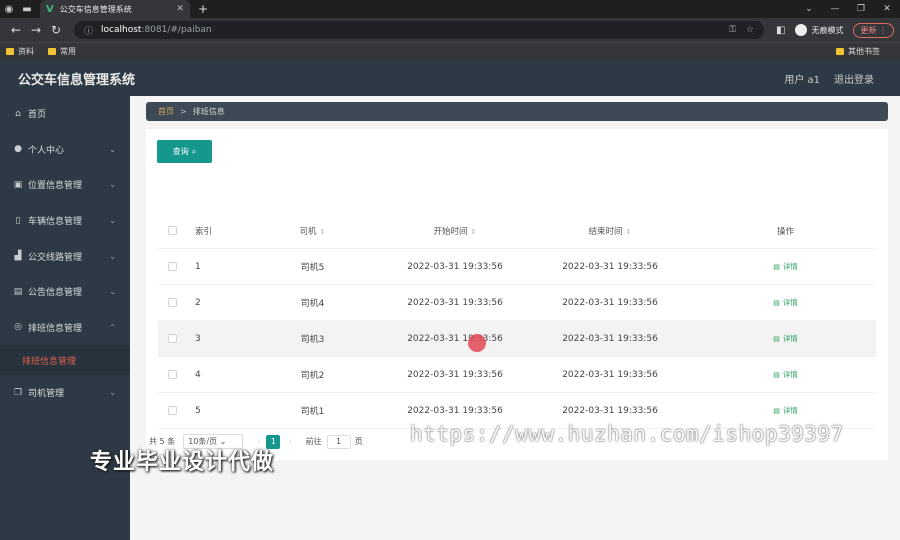 This screenshot has width=900, height=540. Describe the element at coordinates (312, 304) in the screenshot. I see `cell-driver: 司机4` at that location.